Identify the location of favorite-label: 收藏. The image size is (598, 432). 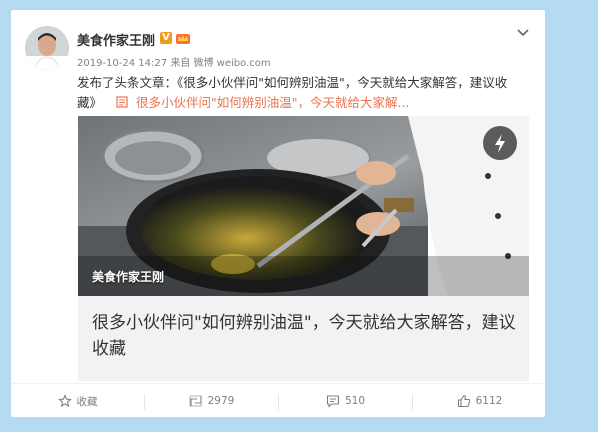
(87, 401).